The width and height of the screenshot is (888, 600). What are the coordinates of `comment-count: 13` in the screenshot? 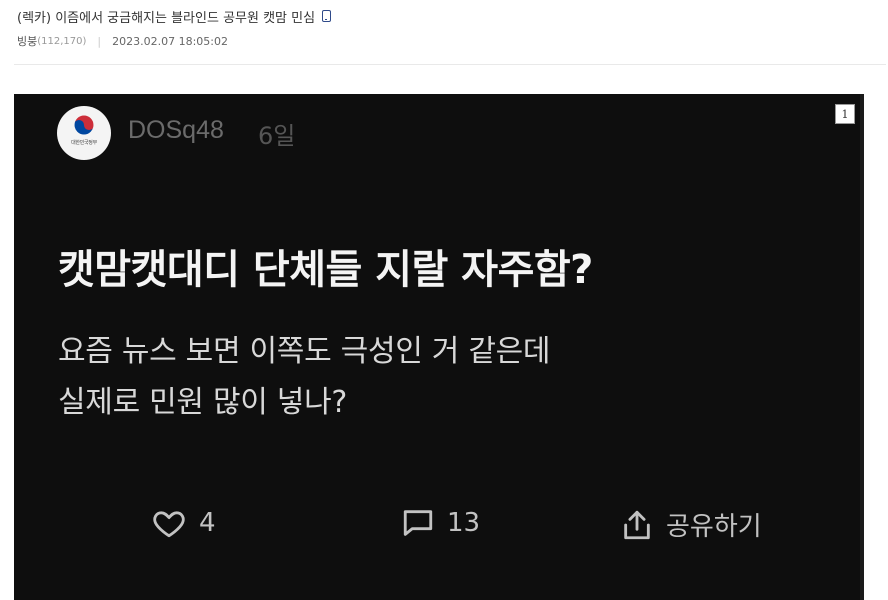 It's located at (464, 523).